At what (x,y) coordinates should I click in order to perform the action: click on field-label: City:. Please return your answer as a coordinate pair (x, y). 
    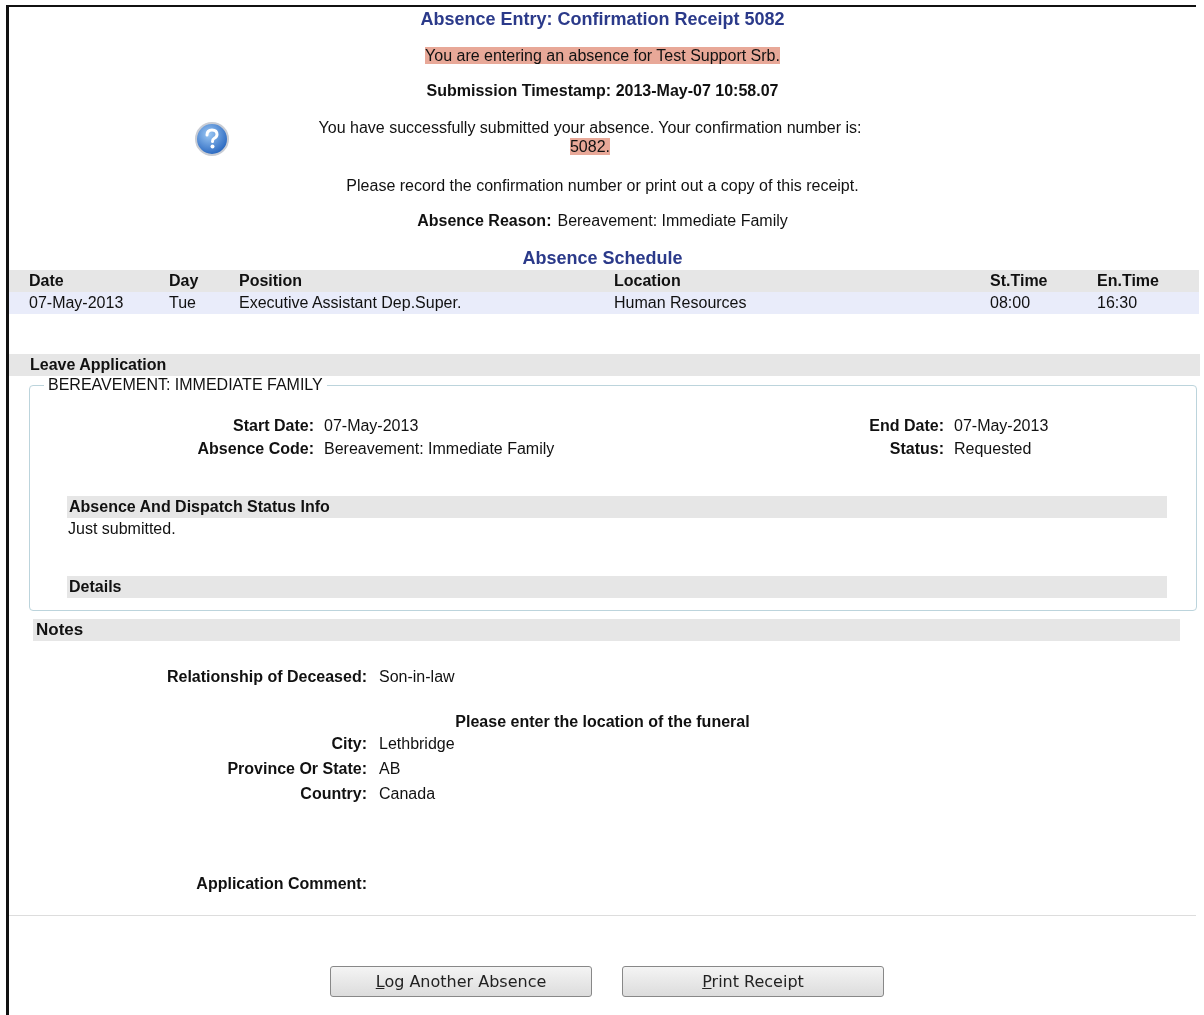
    Looking at the image, I should click on (348, 744).